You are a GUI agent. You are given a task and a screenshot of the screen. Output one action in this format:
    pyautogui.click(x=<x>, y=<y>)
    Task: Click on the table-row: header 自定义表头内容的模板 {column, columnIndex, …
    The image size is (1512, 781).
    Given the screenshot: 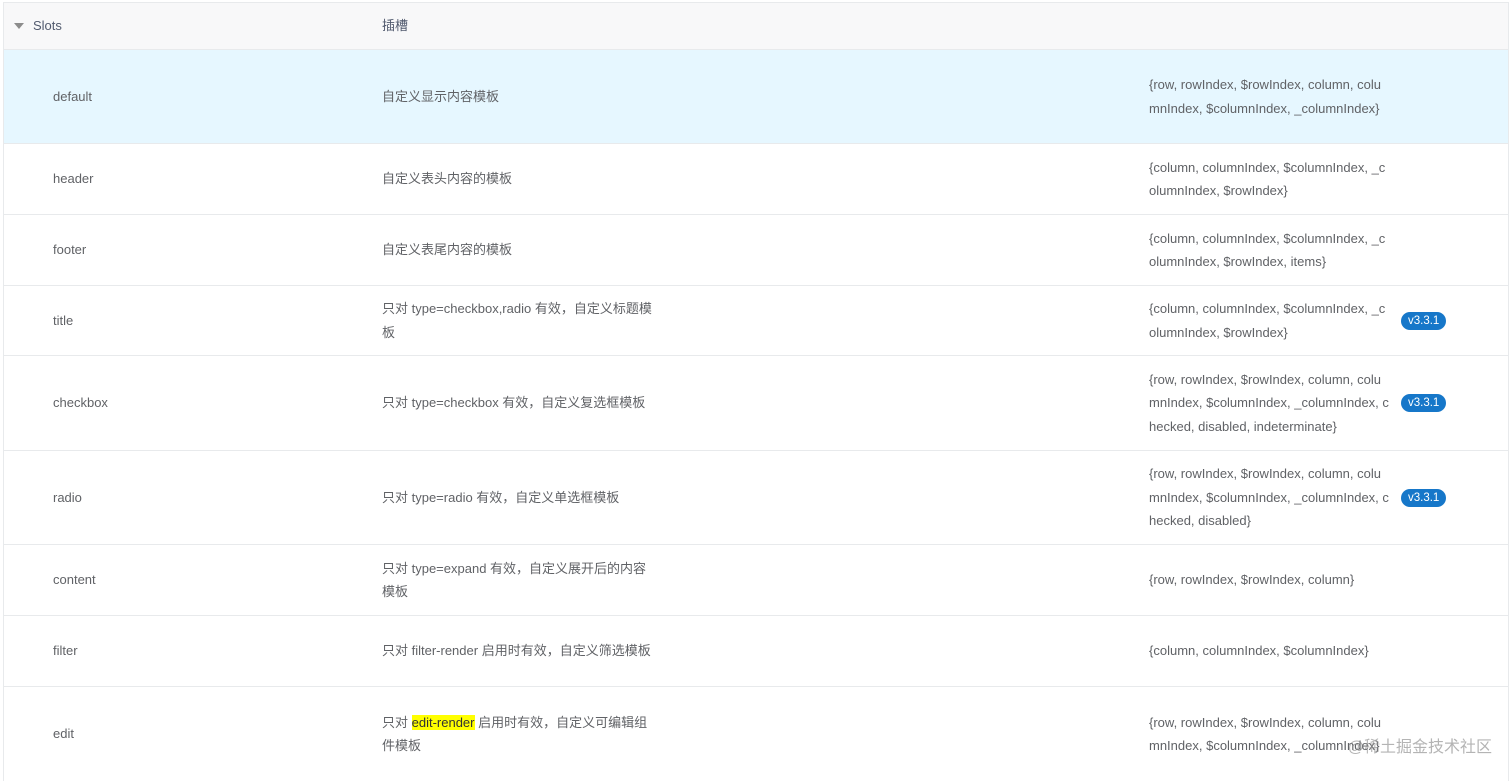 What is the action you would take?
    pyautogui.click(x=756, y=179)
    